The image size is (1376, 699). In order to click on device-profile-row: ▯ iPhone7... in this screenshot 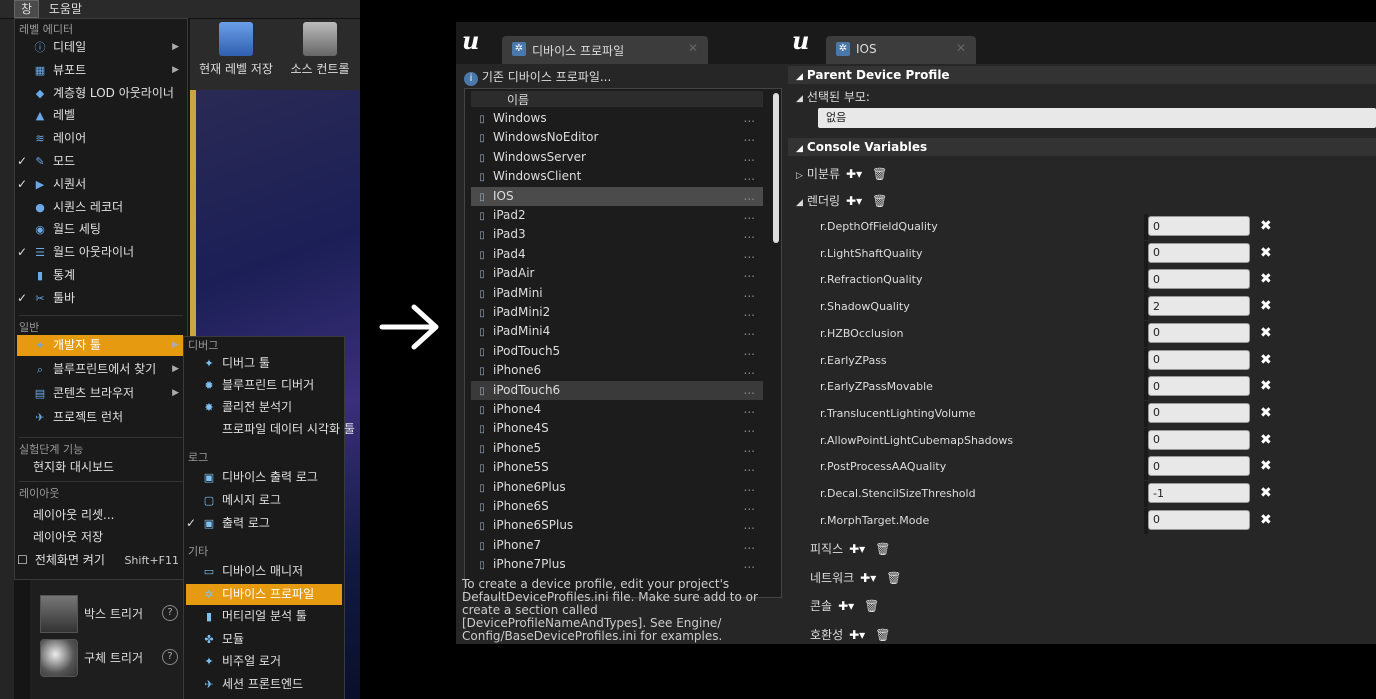, I will do `click(617, 545)`.